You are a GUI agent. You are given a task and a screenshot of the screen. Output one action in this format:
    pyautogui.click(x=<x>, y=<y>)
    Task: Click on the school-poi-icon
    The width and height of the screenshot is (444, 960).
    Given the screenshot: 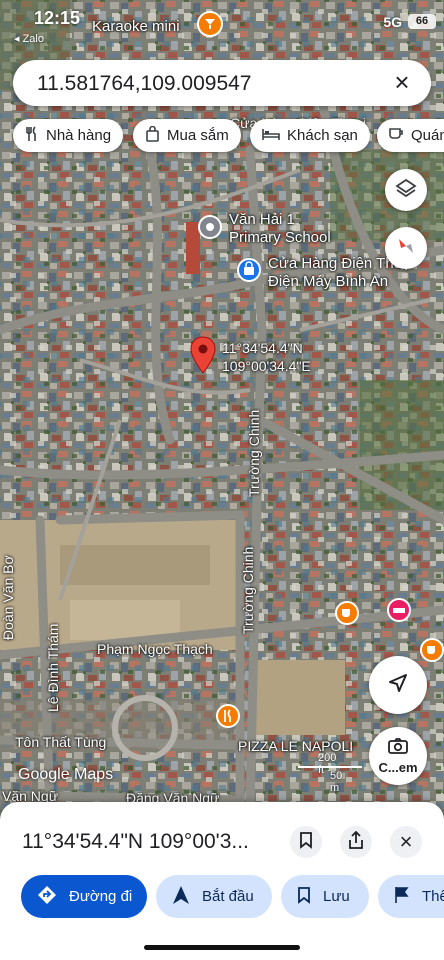 What is the action you would take?
    pyautogui.click(x=210, y=227)
    